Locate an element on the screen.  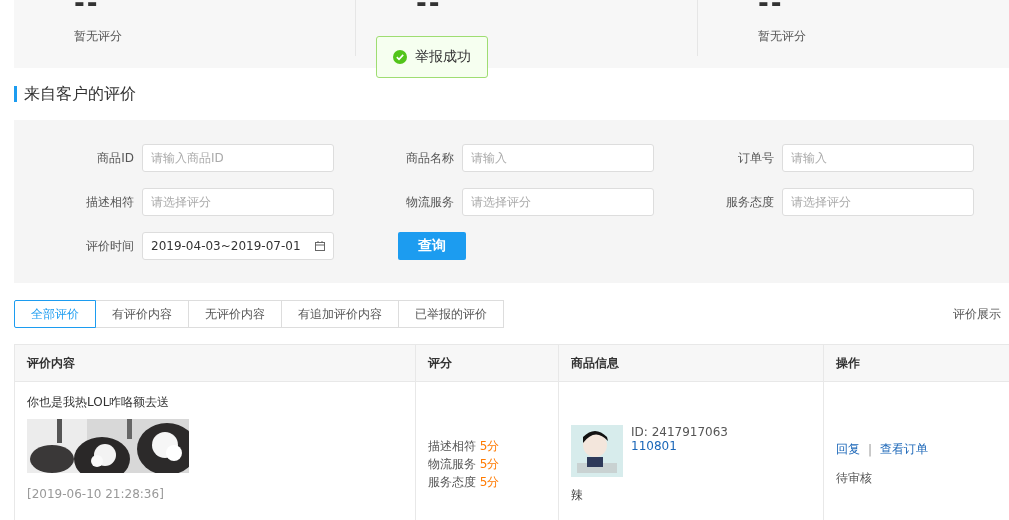
section-title: 来自客户的评价 is located at coordinates (80, 94).